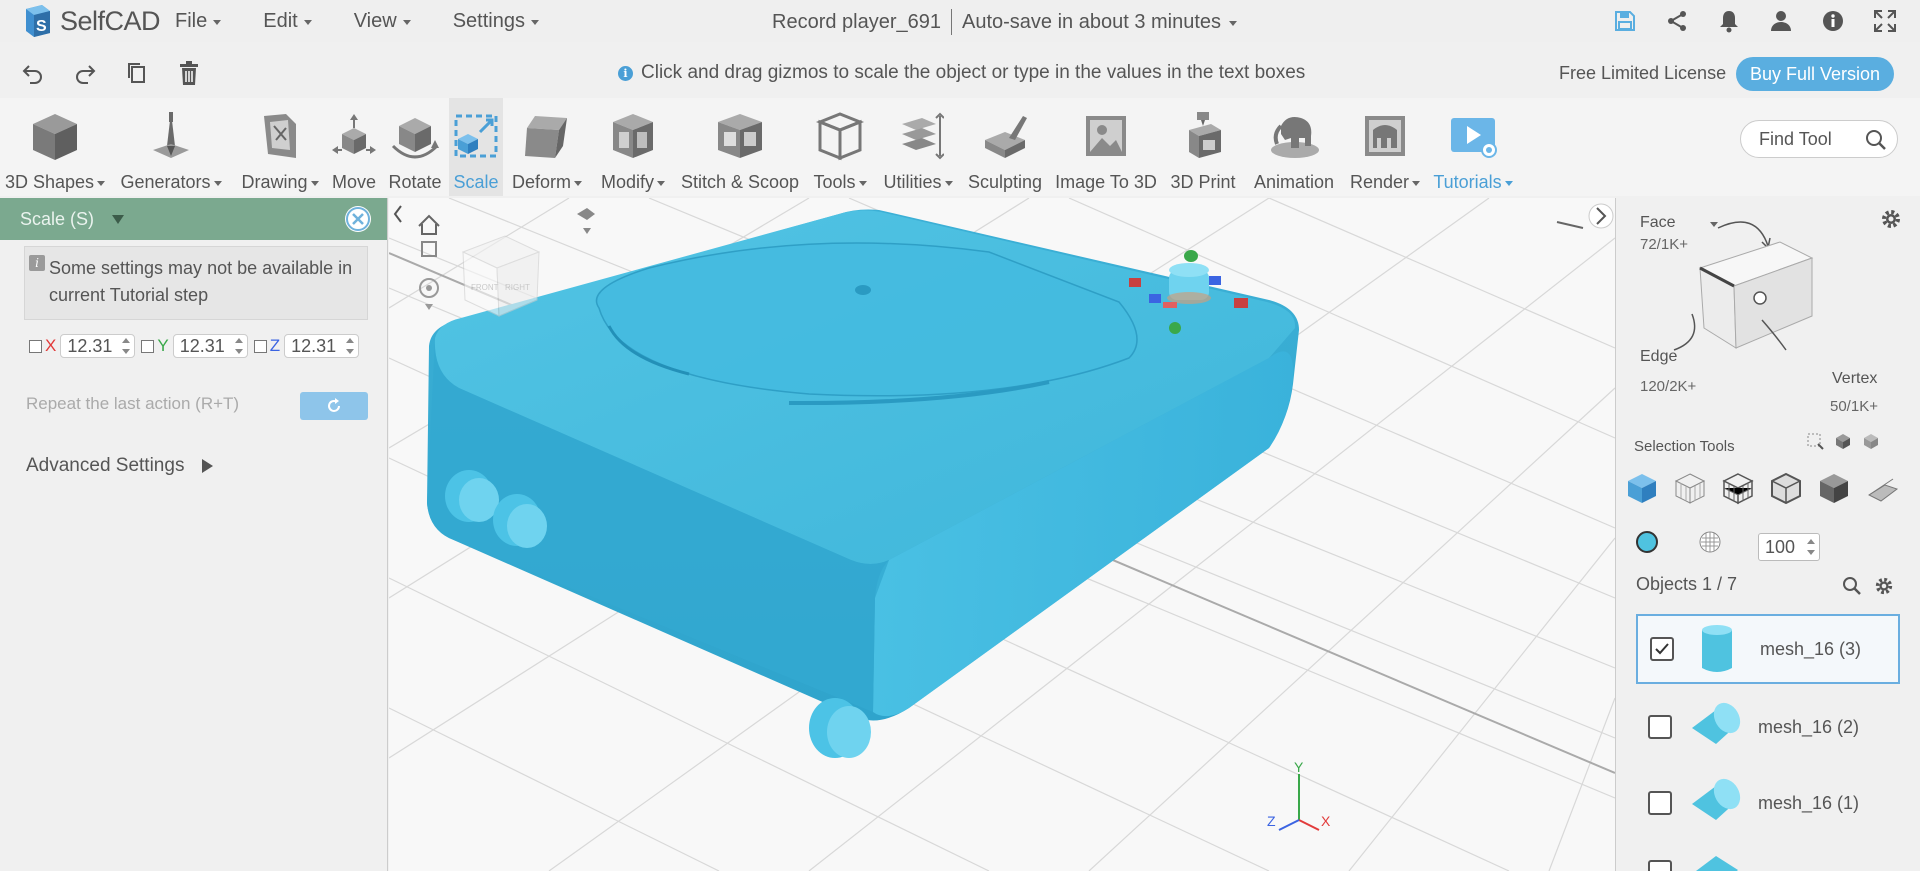 Image resolution: width=1920 pixels, height=871 pixels. What do you see at coordinates (586, 221) in the screenshot?
I see `light-icon` at bounding box center [586, 221].